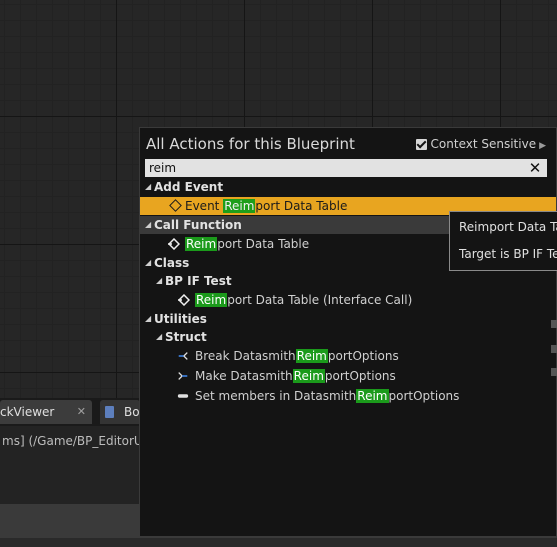 The image size is (557, 547). I want to click on action-label: Reimport Data Table (Interface Call), so click(304, 300).